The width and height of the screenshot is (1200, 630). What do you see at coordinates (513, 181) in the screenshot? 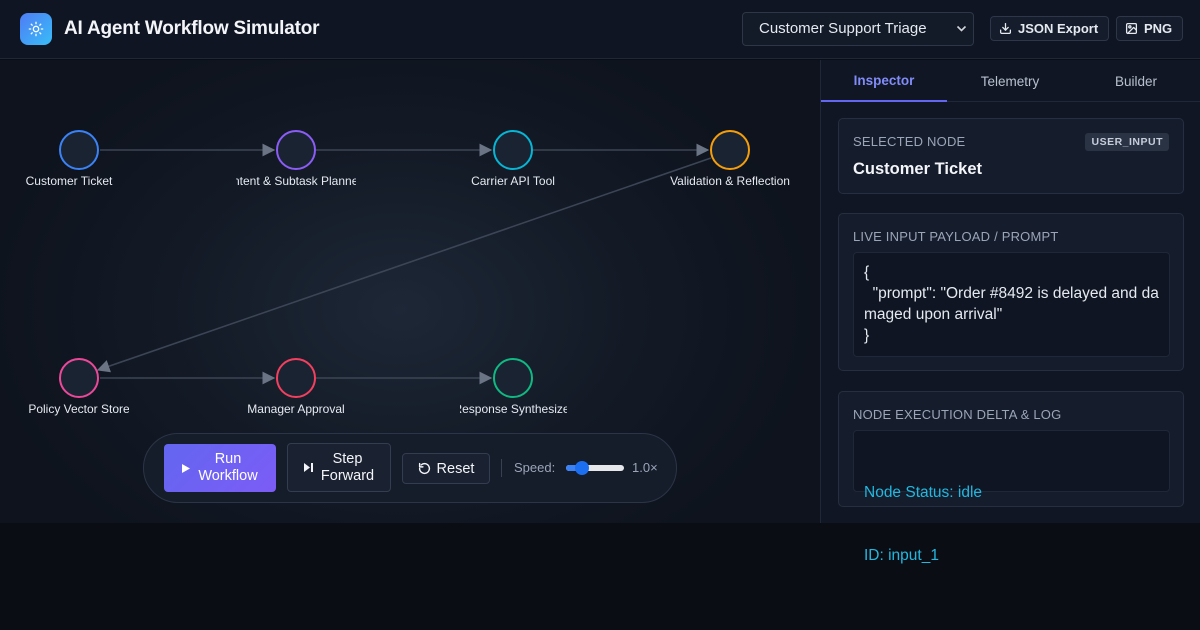
I see `node-label: Carrier API Tool` at bounding box center [513, 181].